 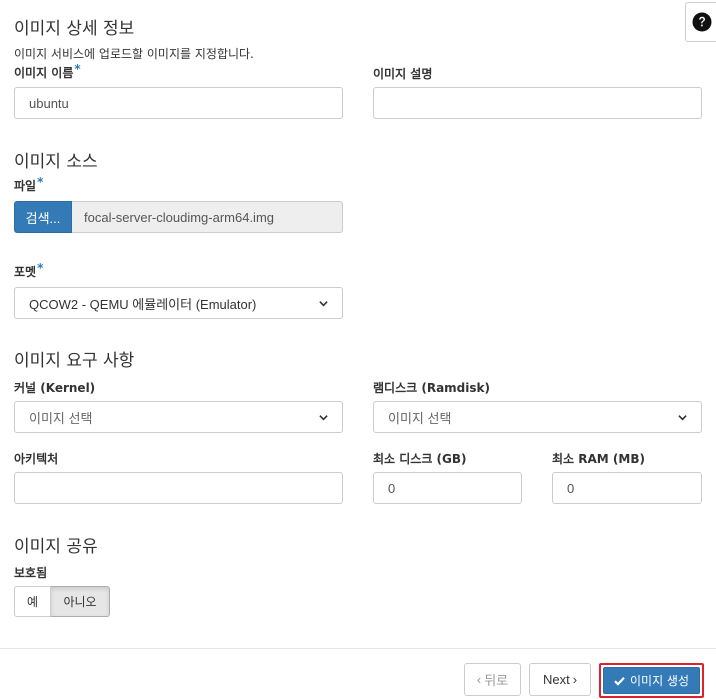 I want to click on format-select-value: QCOW2 - QEMU 에뮬레이터 (Emulator), so click(x=143, y=304).